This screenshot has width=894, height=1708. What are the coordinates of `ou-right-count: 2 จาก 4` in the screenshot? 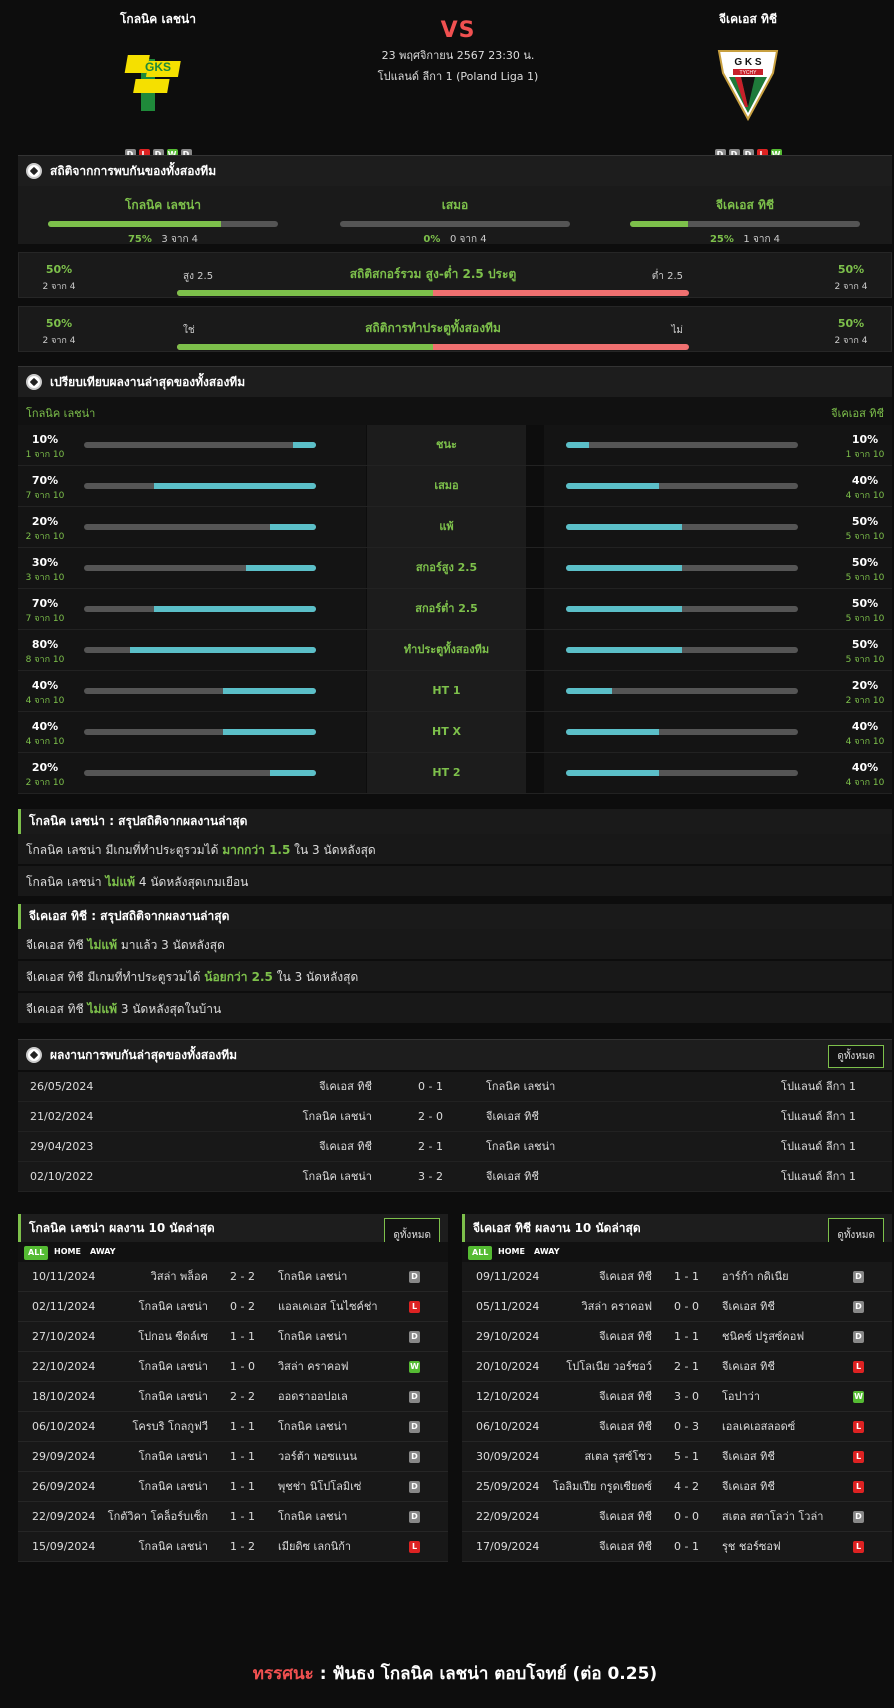 It's located at (851, 287).